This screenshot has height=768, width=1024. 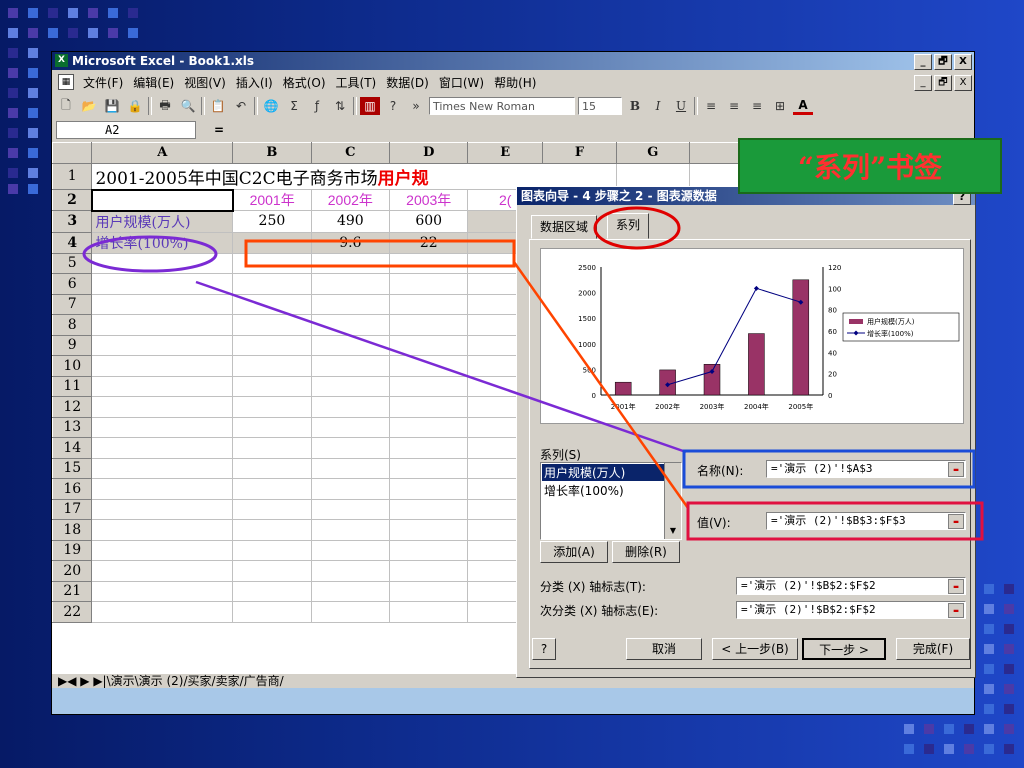 I want to click on year-cell: 2001年, so click(x=272, y=200).